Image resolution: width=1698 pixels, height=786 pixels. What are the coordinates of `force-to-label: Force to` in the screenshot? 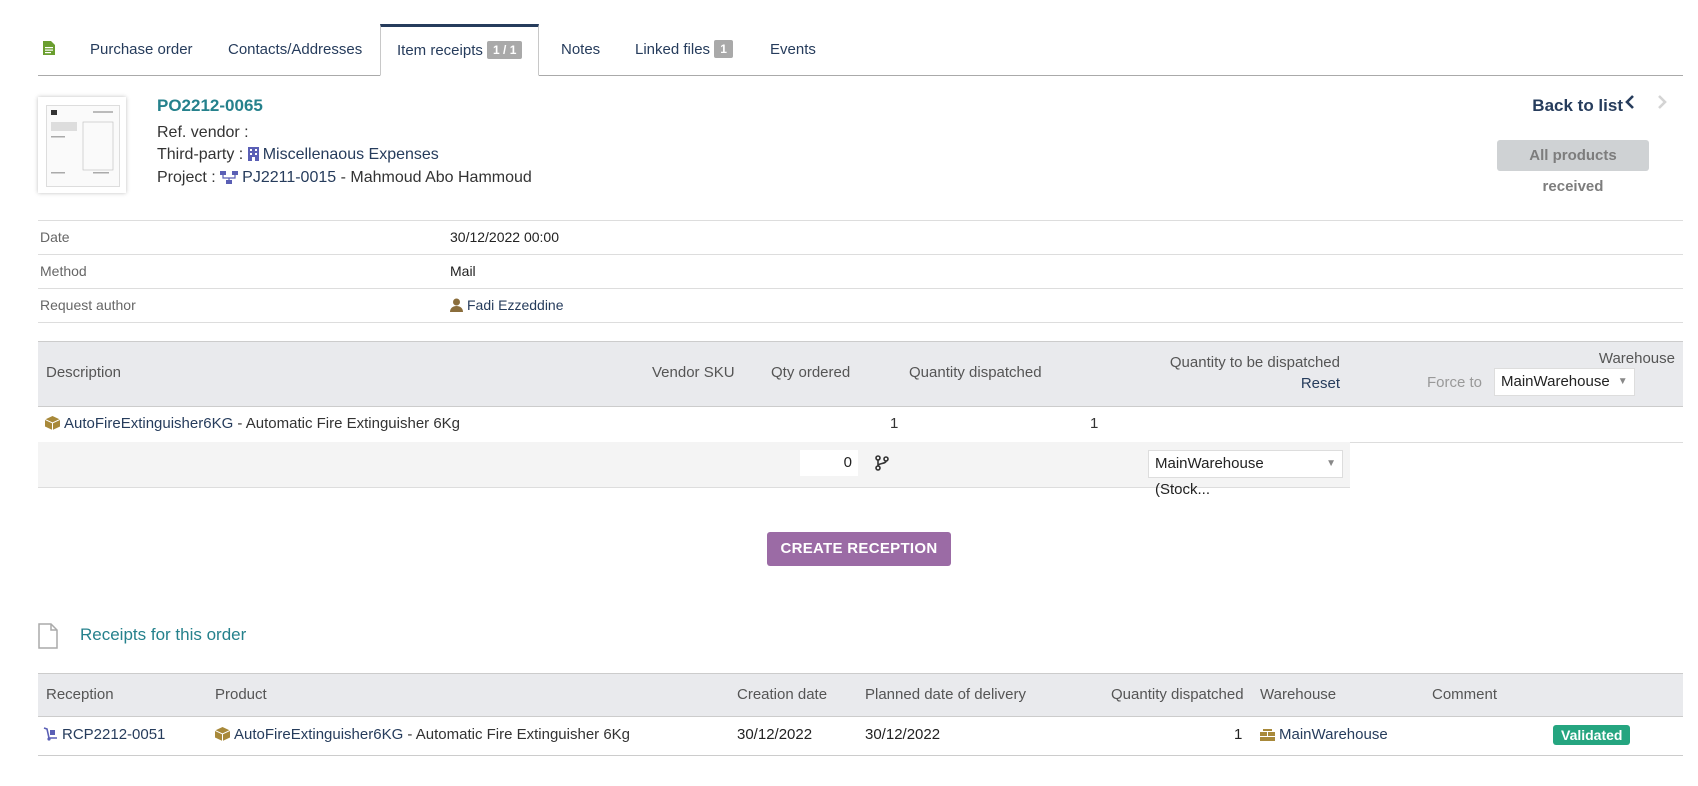 It's located at (1455, 382).